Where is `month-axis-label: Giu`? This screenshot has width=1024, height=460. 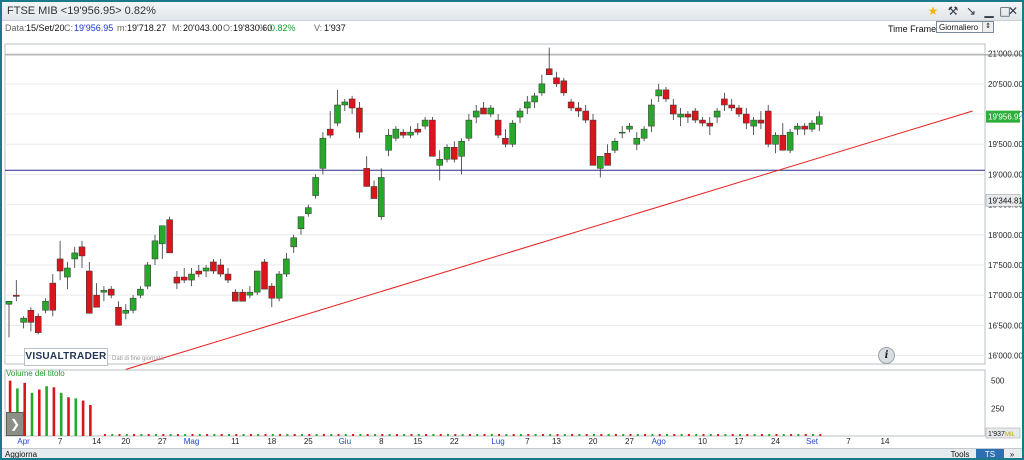
month-axis-label: Giu is located at coordinates (345, 441).